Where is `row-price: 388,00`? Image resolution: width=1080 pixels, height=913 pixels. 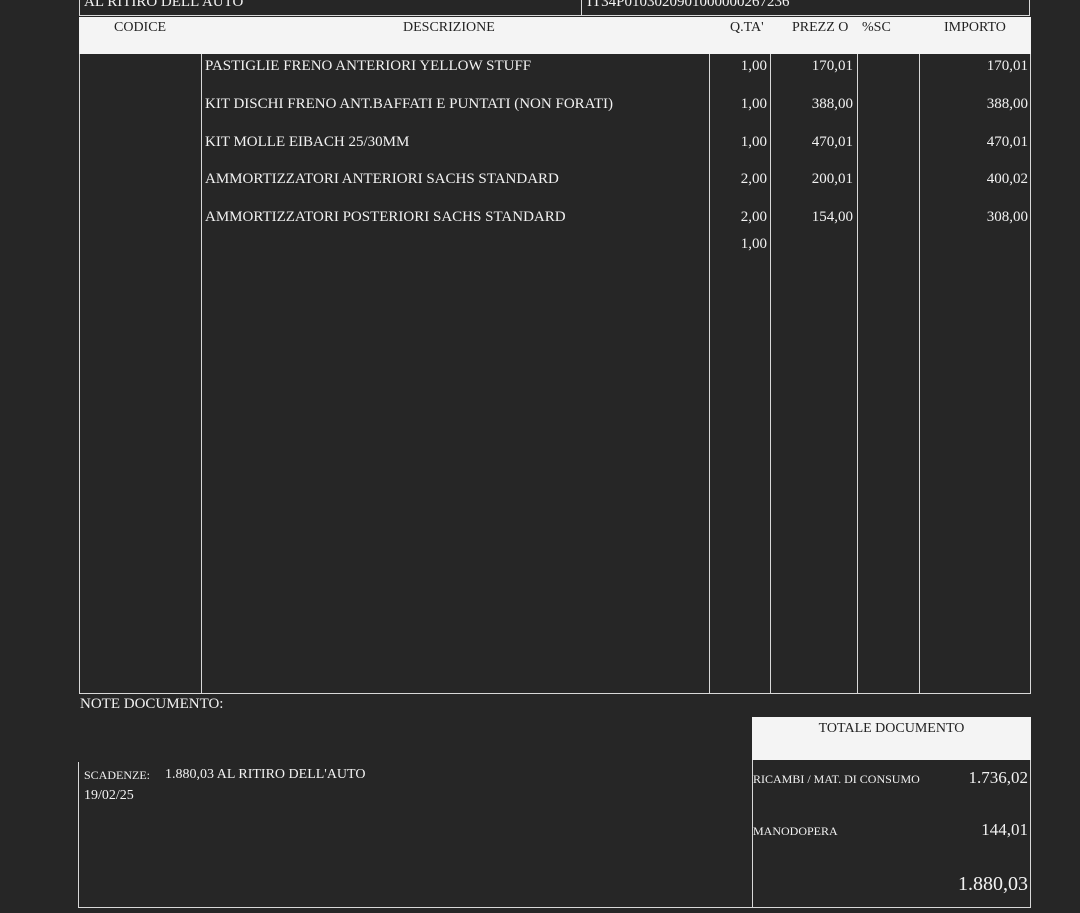
row-price: 388,00 is located at coordinates (832, 104).